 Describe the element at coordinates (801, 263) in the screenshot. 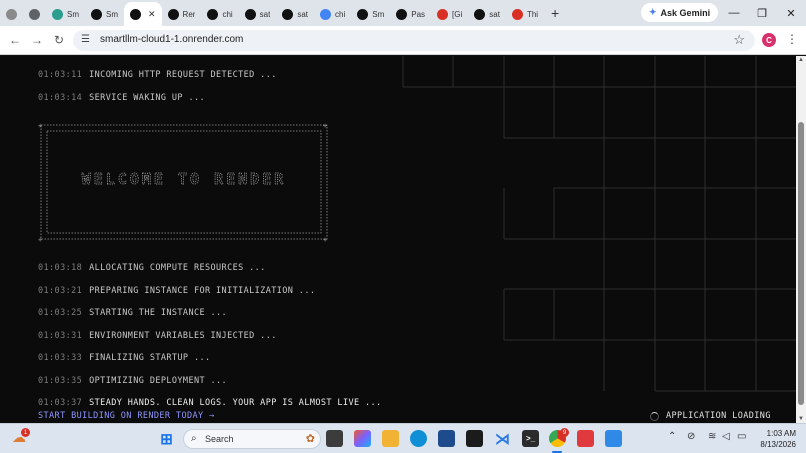

I see `scroll-thumb` at that location.